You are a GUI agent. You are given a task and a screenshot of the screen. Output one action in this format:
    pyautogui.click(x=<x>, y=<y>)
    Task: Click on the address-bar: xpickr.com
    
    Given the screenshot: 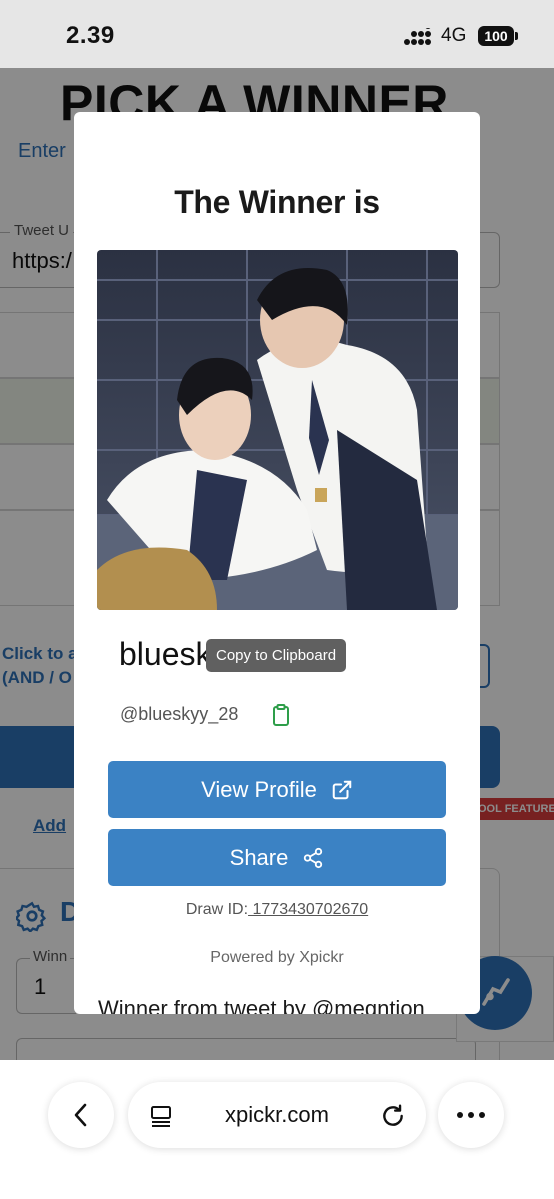 What is the action you would take?
    pyautogui.click(x=277, y=1115)
    